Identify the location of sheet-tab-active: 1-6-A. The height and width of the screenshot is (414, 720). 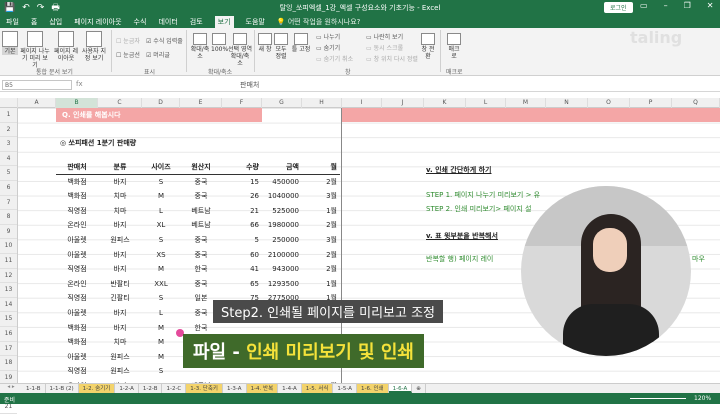
(400, 388).